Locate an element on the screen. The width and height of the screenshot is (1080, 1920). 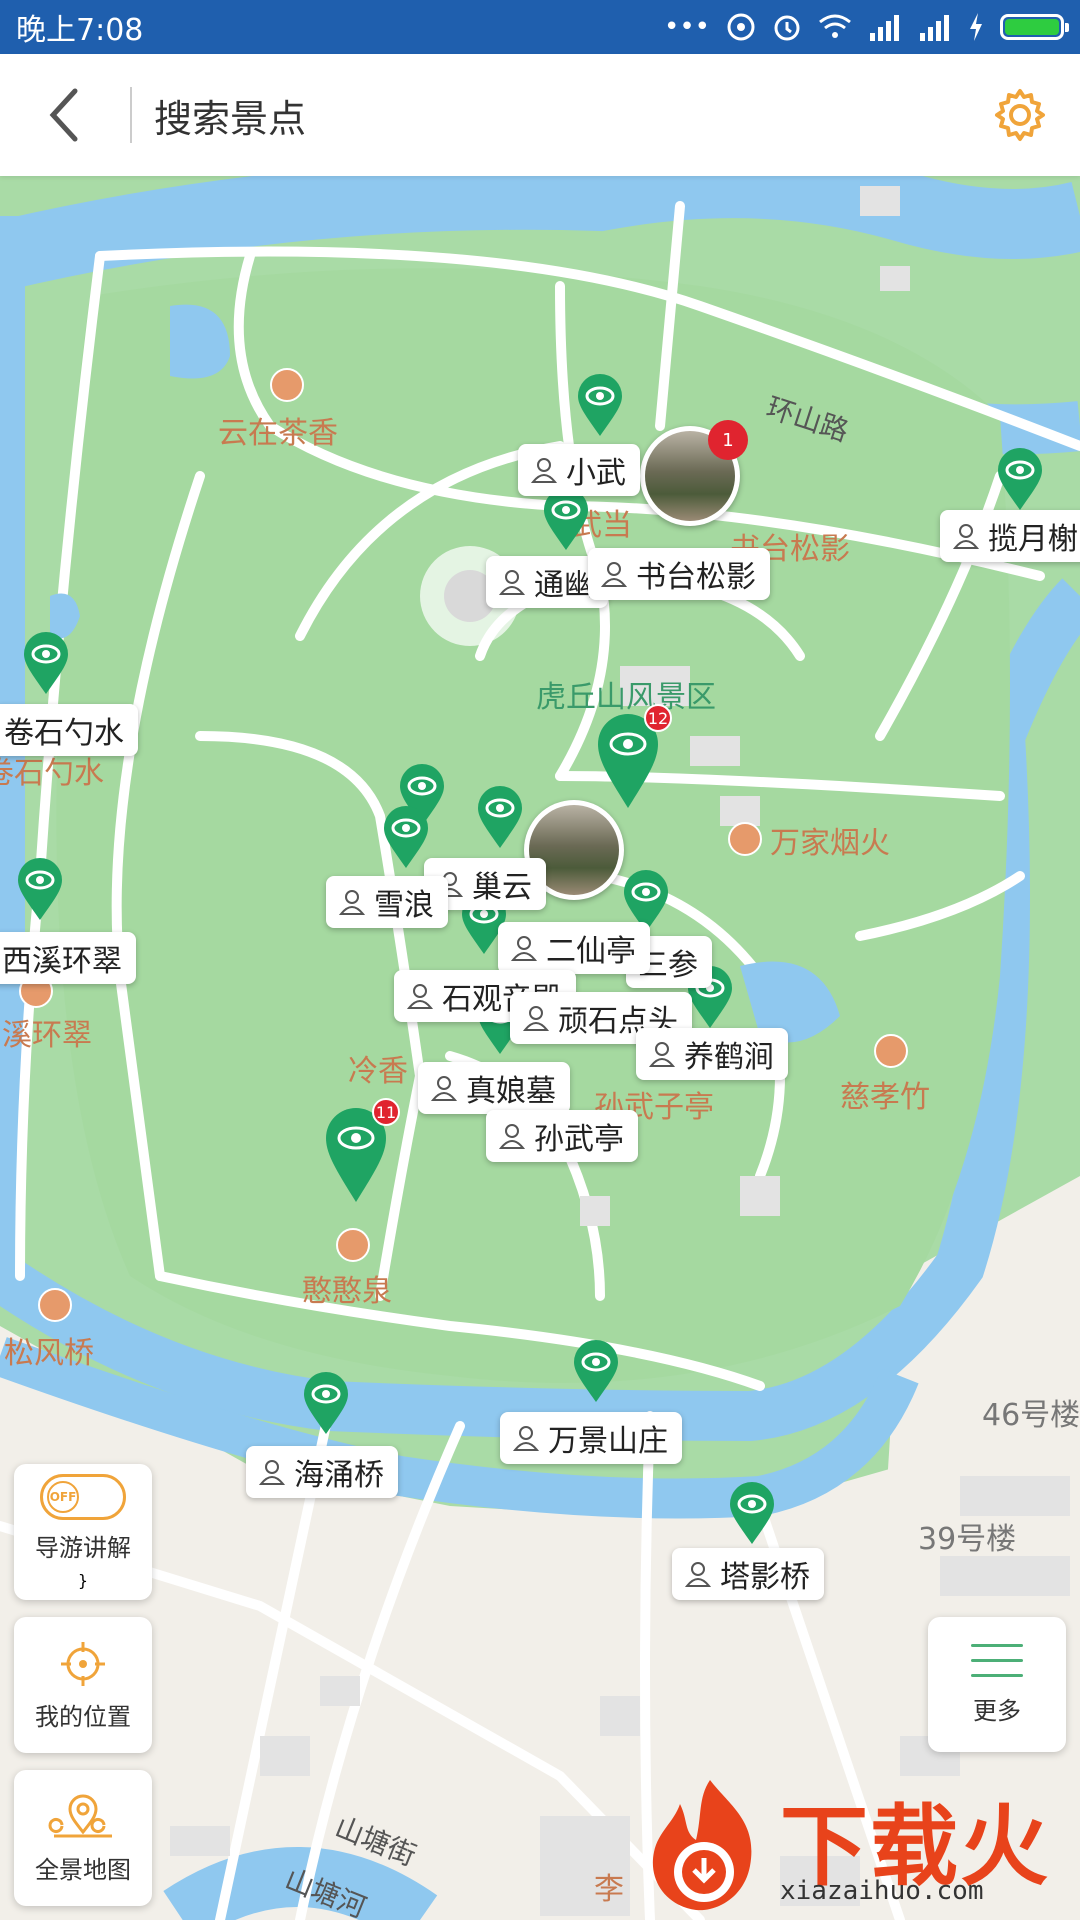
full-map-button: 全景地图 is located at coordinates (83, 1838).